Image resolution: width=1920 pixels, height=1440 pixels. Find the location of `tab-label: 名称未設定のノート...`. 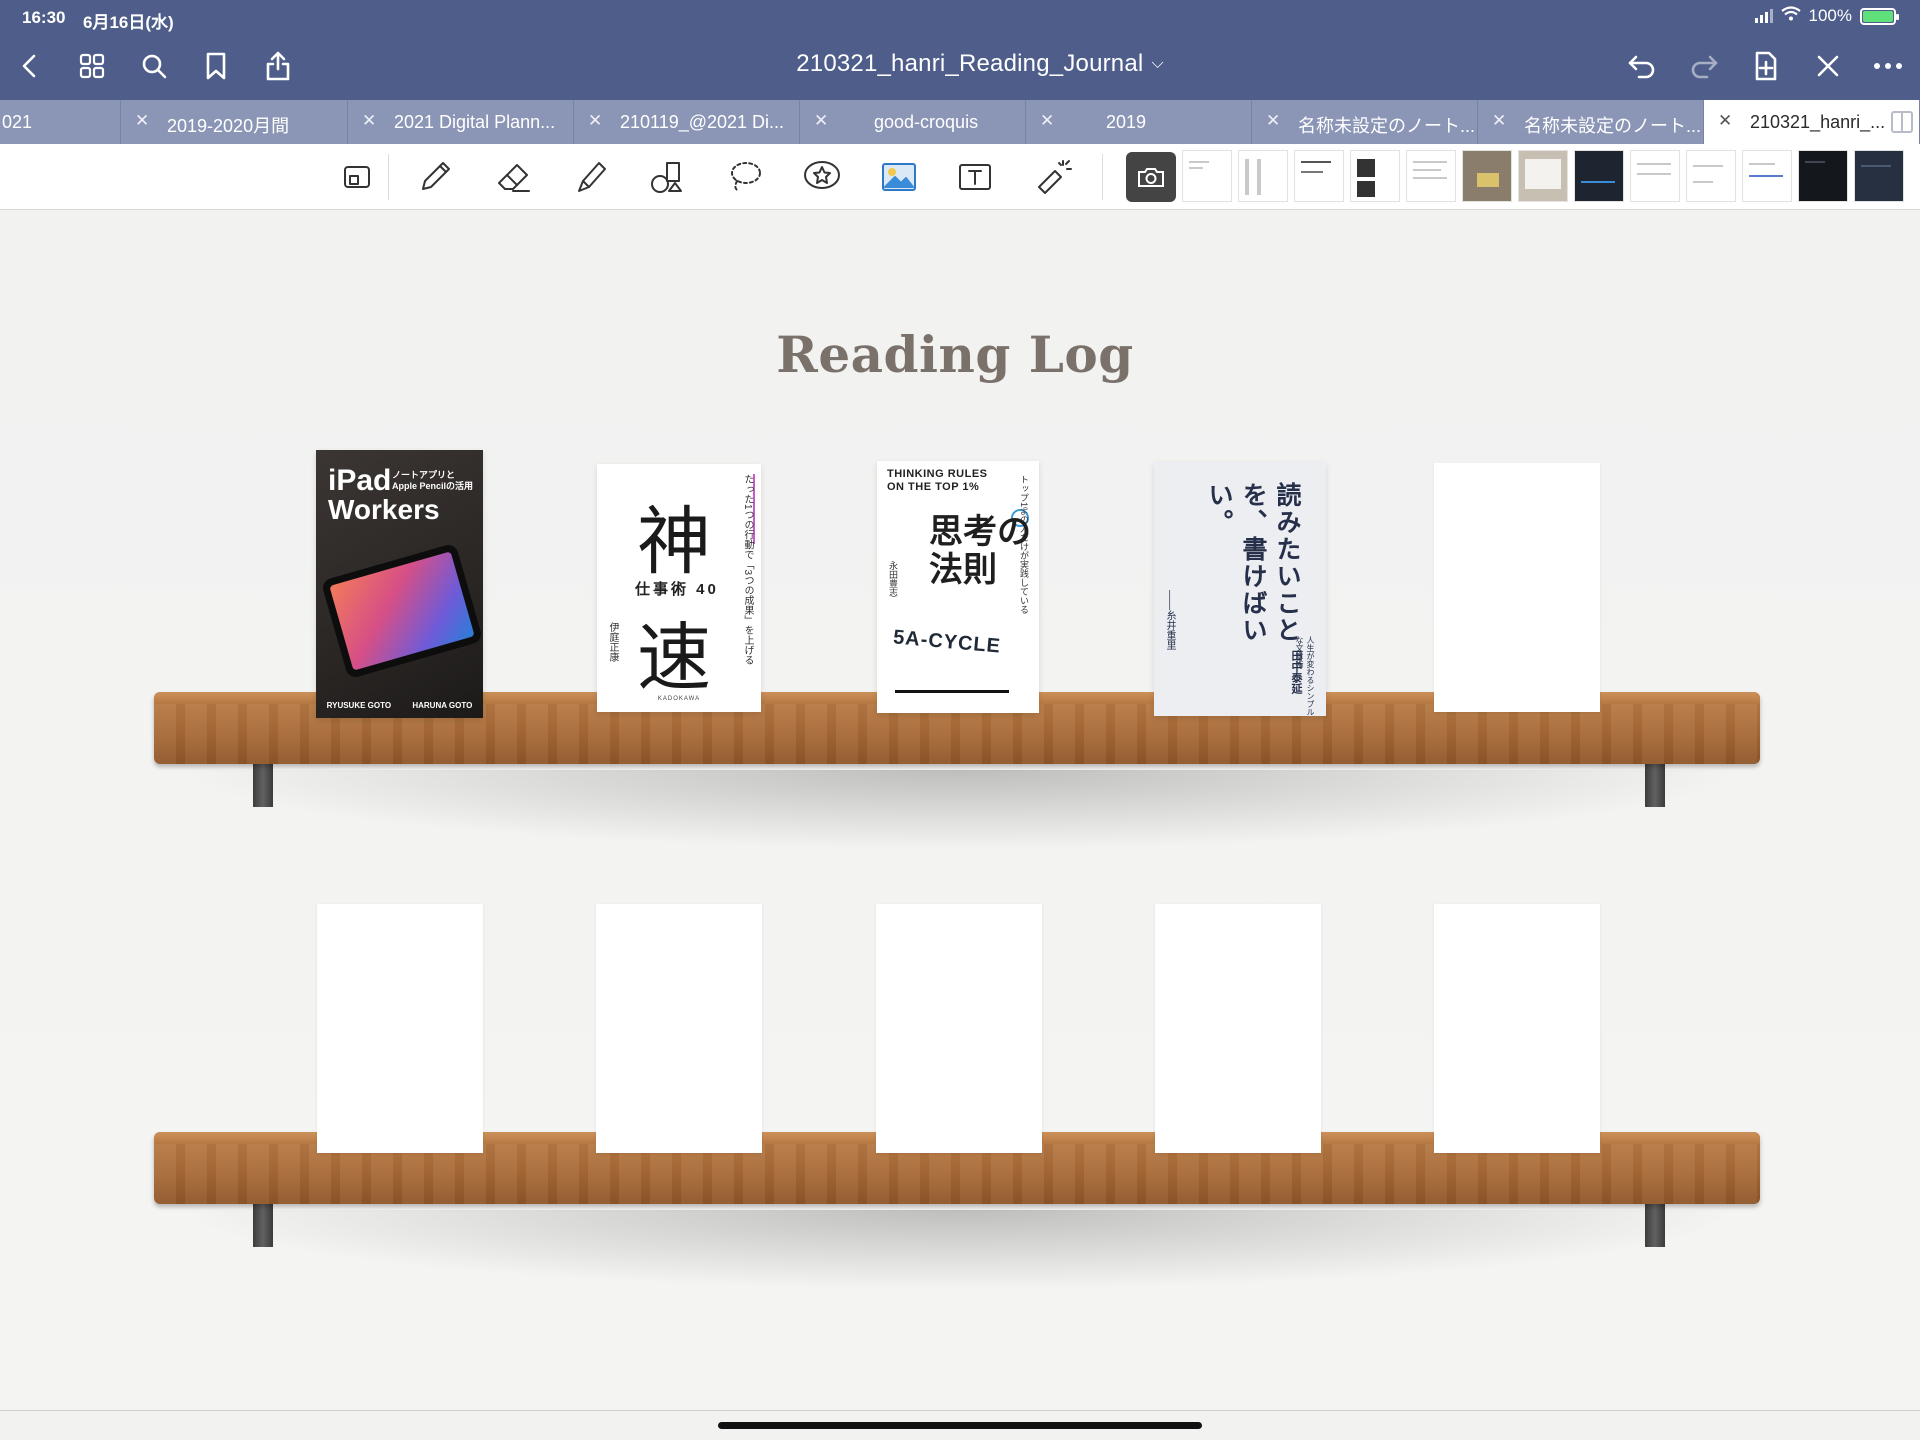

tab-label: 名称未設定のノート... is located at coordinates (1613, 126).